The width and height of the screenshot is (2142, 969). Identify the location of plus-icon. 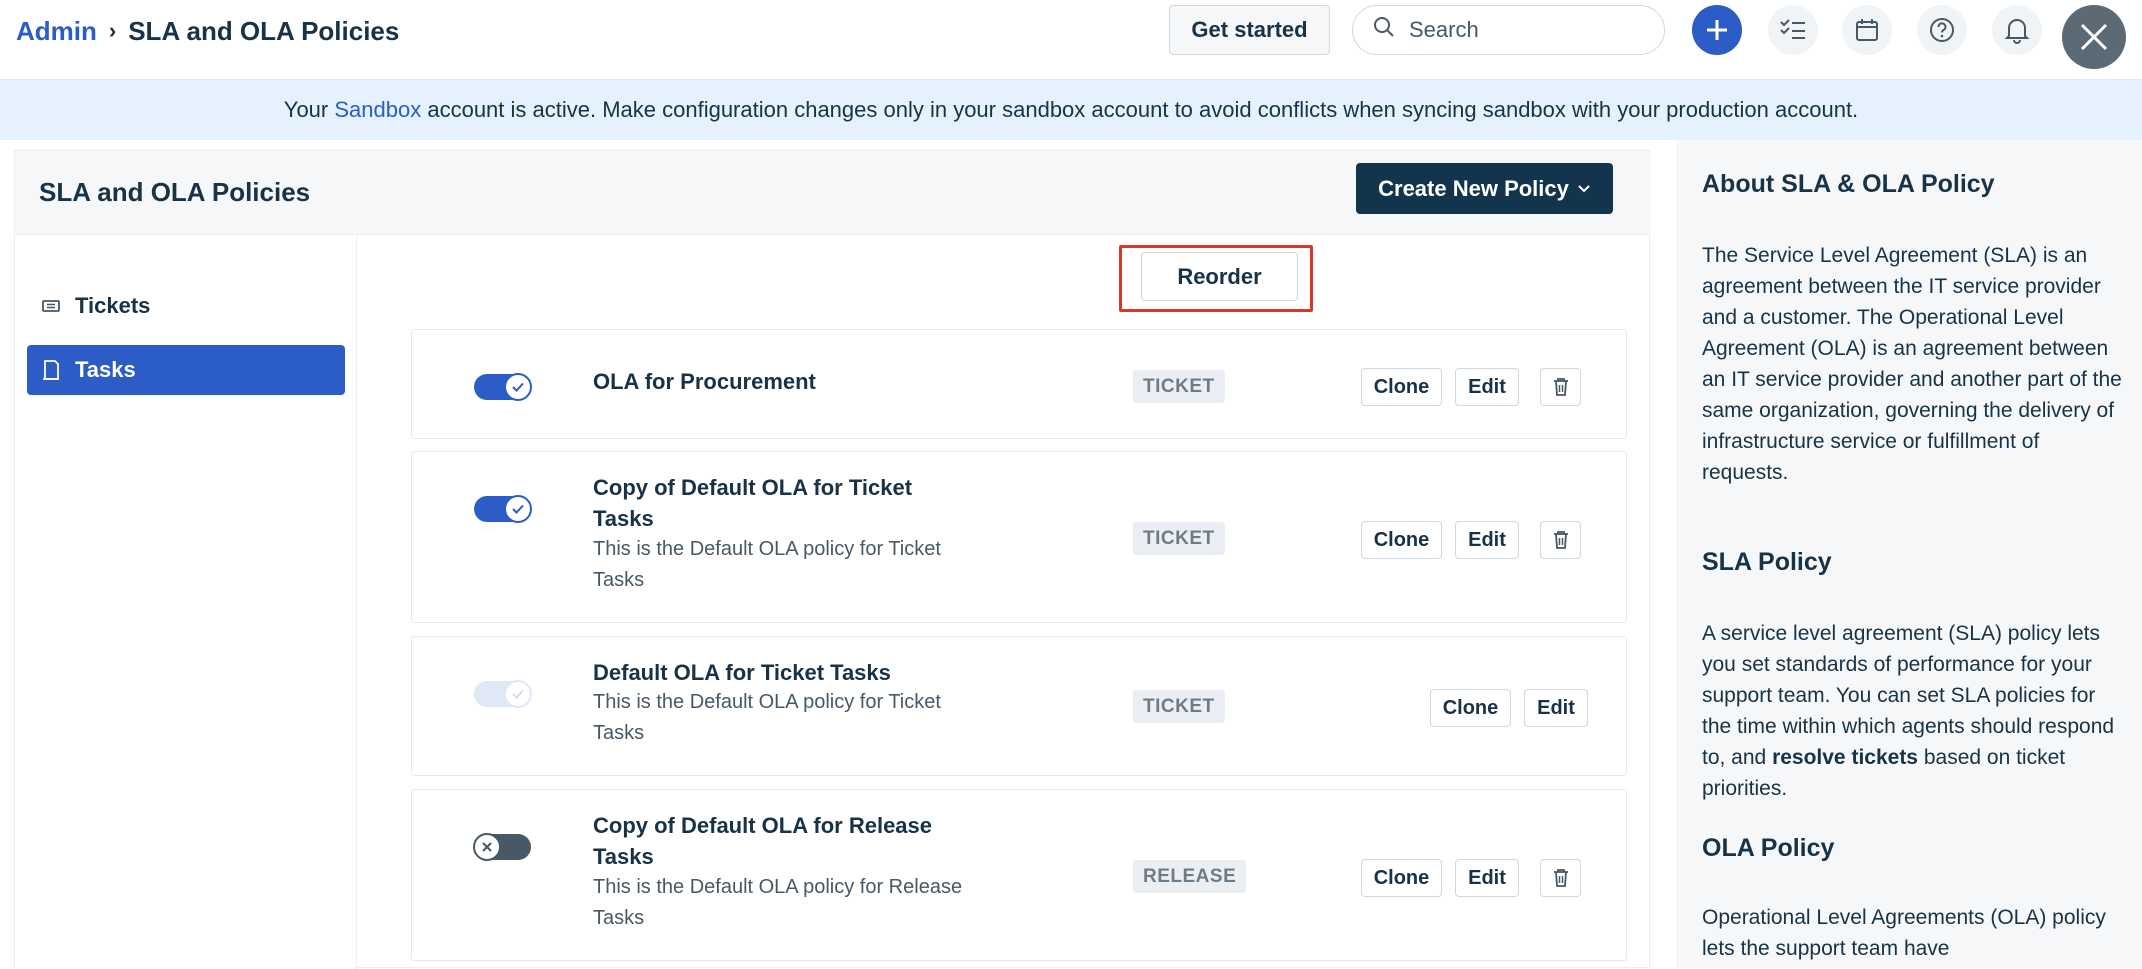
(1717, 30).